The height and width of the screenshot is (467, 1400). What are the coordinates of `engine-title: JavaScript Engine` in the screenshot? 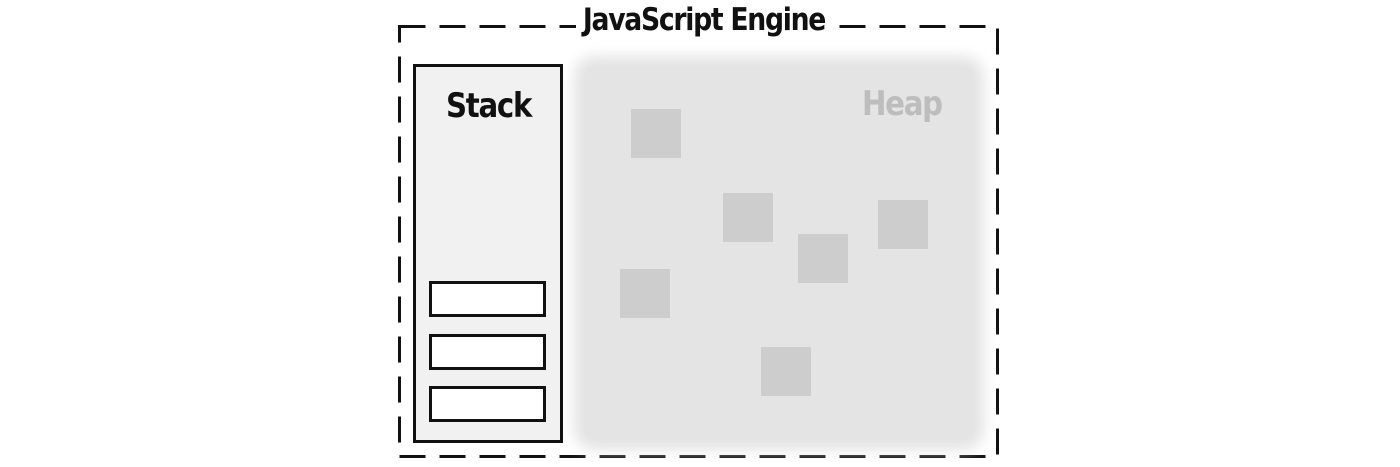 It's located at (704, 20).